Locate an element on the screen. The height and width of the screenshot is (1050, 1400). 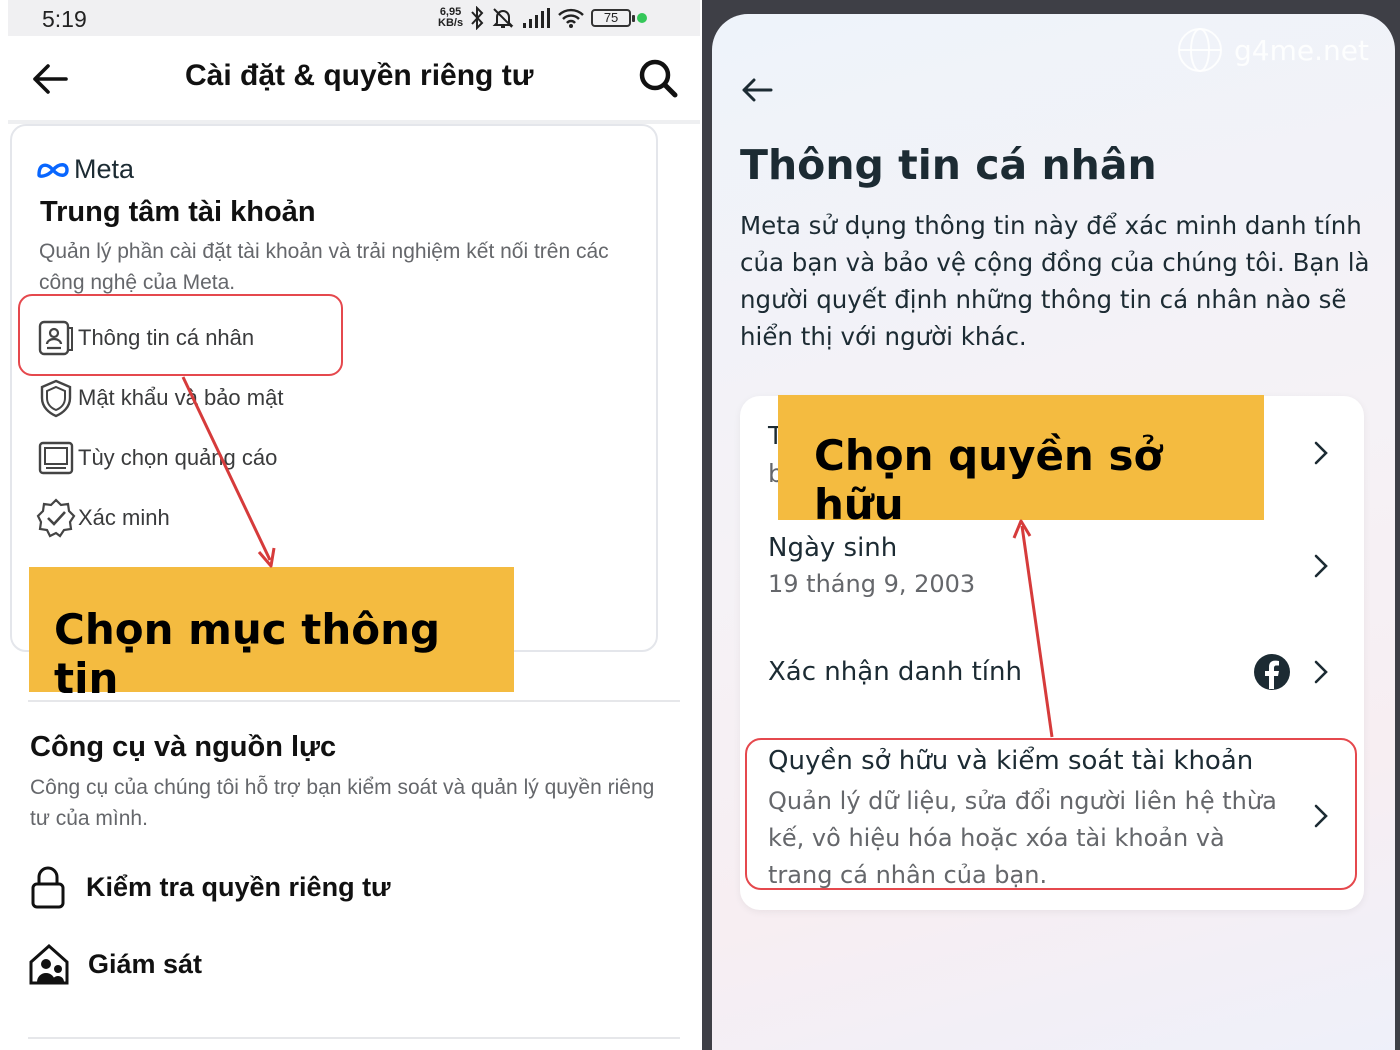
tools-title: Công cụ và nguồn lực is located at coordinates (183, 747).